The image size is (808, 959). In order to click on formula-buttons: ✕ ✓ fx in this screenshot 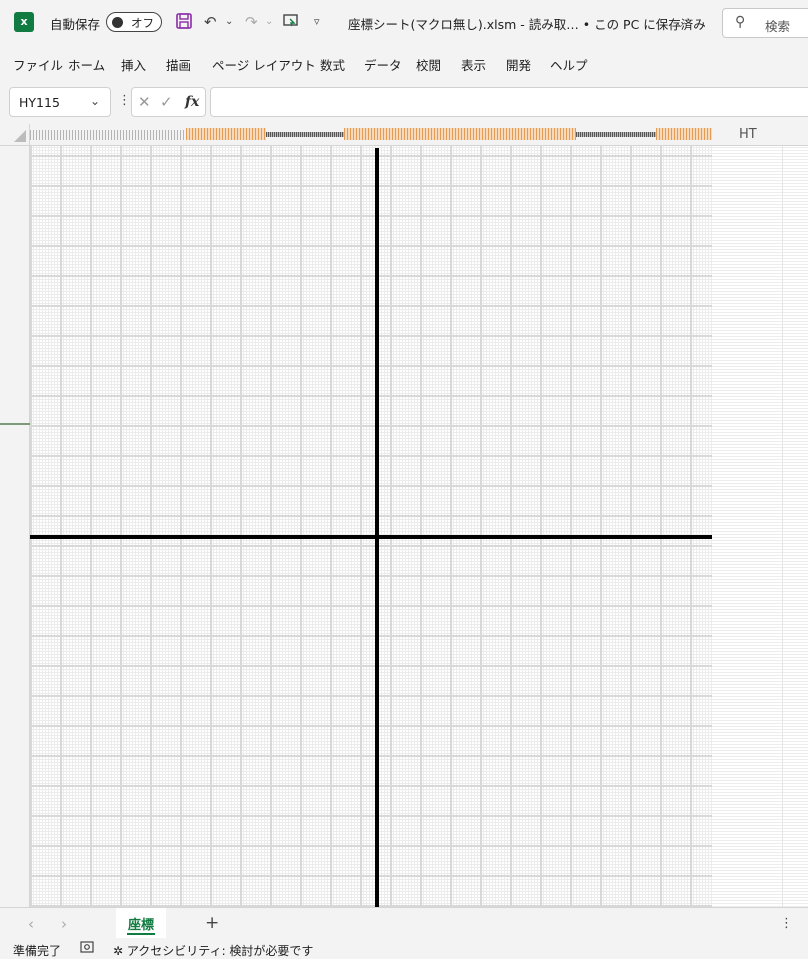, I will do `click(168, 102)`.